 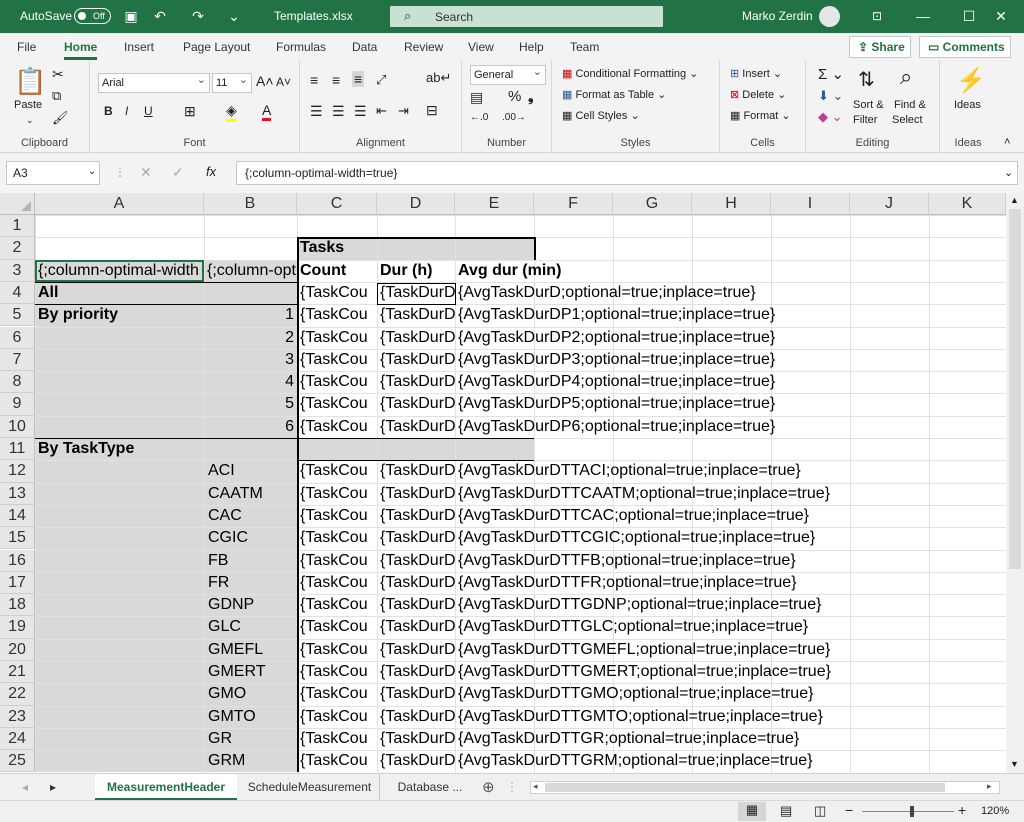 I want to click on row-header-15: 15, so click(x=17, y=538).